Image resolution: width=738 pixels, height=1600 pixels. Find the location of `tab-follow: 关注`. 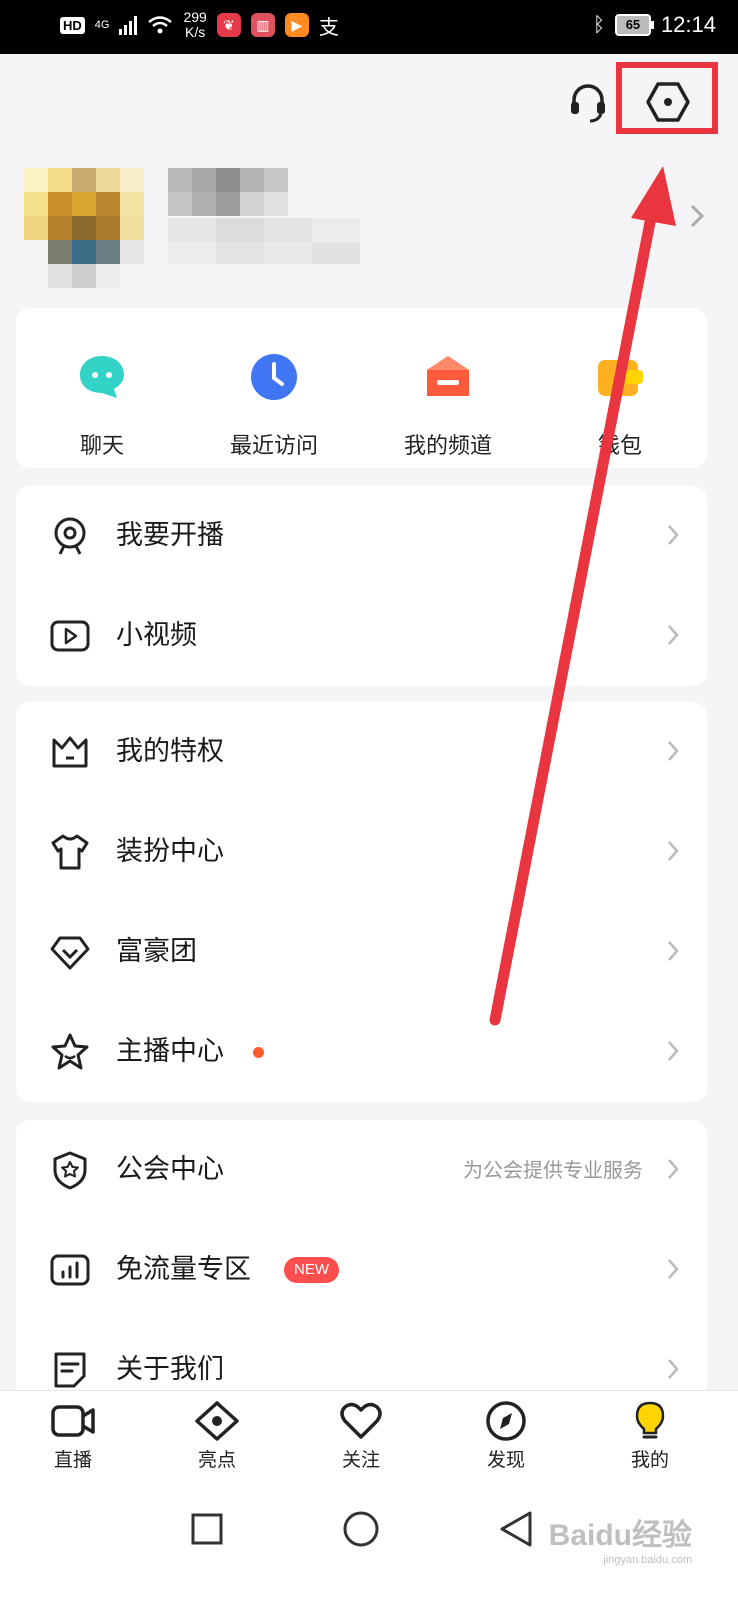

tab-follow: 关注 is located at coordinates (361, 1436).